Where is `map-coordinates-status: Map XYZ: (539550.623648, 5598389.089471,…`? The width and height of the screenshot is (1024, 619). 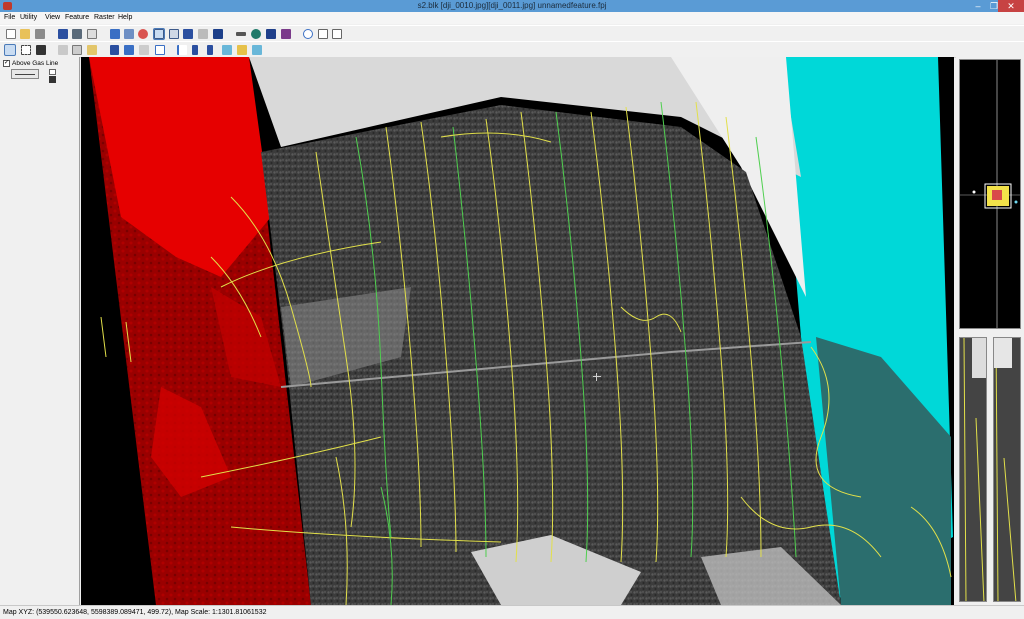
map-coordinates-status: Map XYZ: (539550.623648, 5598389.089471,… is located at coordinates (135, 612).